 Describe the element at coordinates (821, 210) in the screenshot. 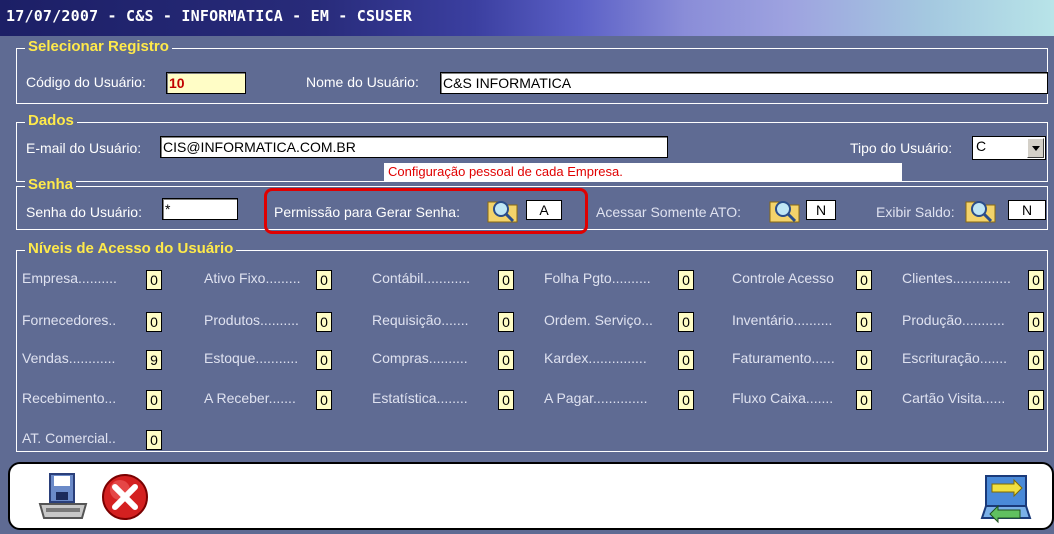

I see `acessar-ato-value: N` at that location.